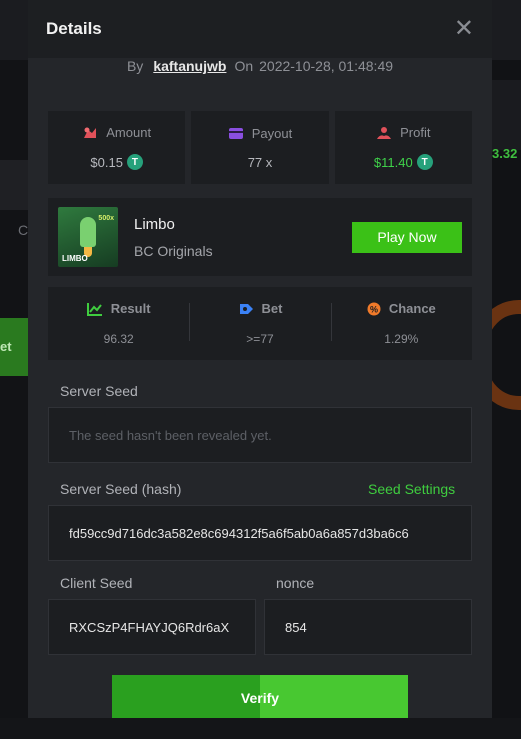 The height and width of the screenshot is (739, 521). Describe the element at coordinates (260, 728) in the screenshot. I see `background-footer` at that location.